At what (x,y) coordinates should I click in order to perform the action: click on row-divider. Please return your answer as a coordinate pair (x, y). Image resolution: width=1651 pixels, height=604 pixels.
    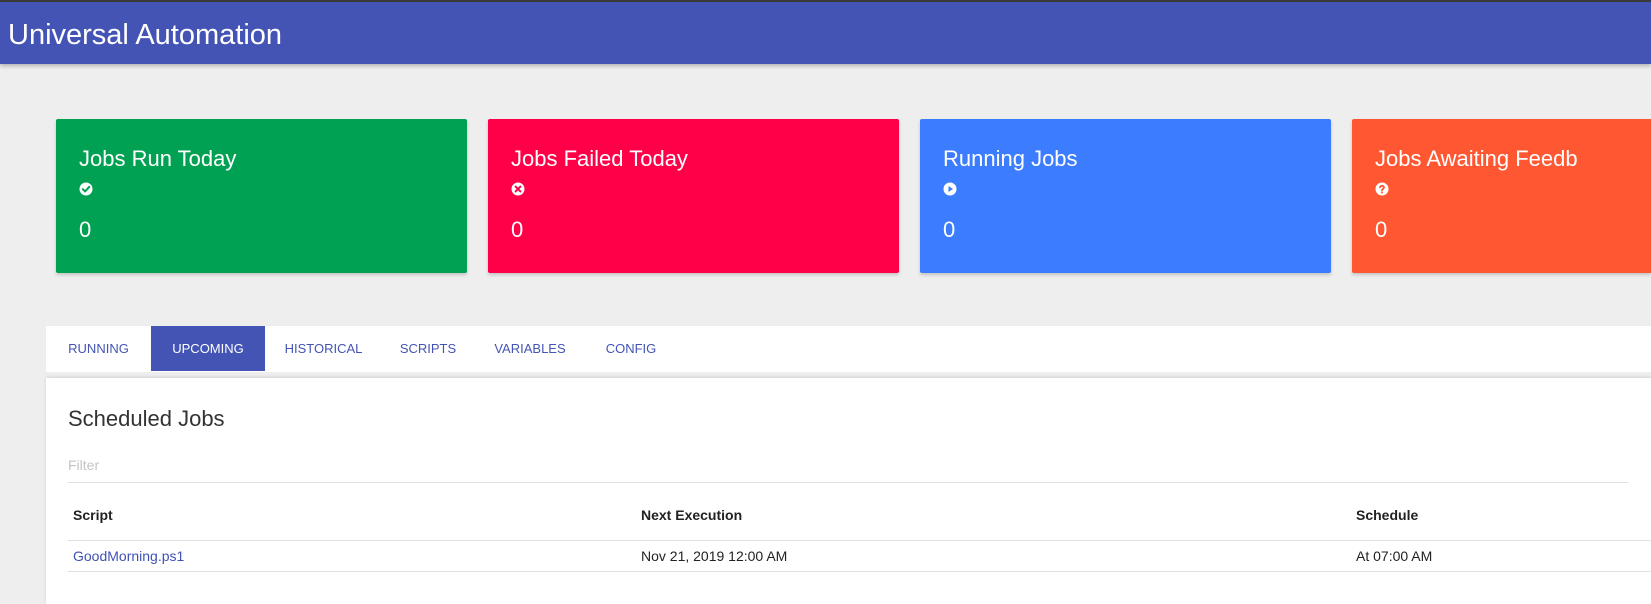
    Looking at the image, I should click on (859, 571).